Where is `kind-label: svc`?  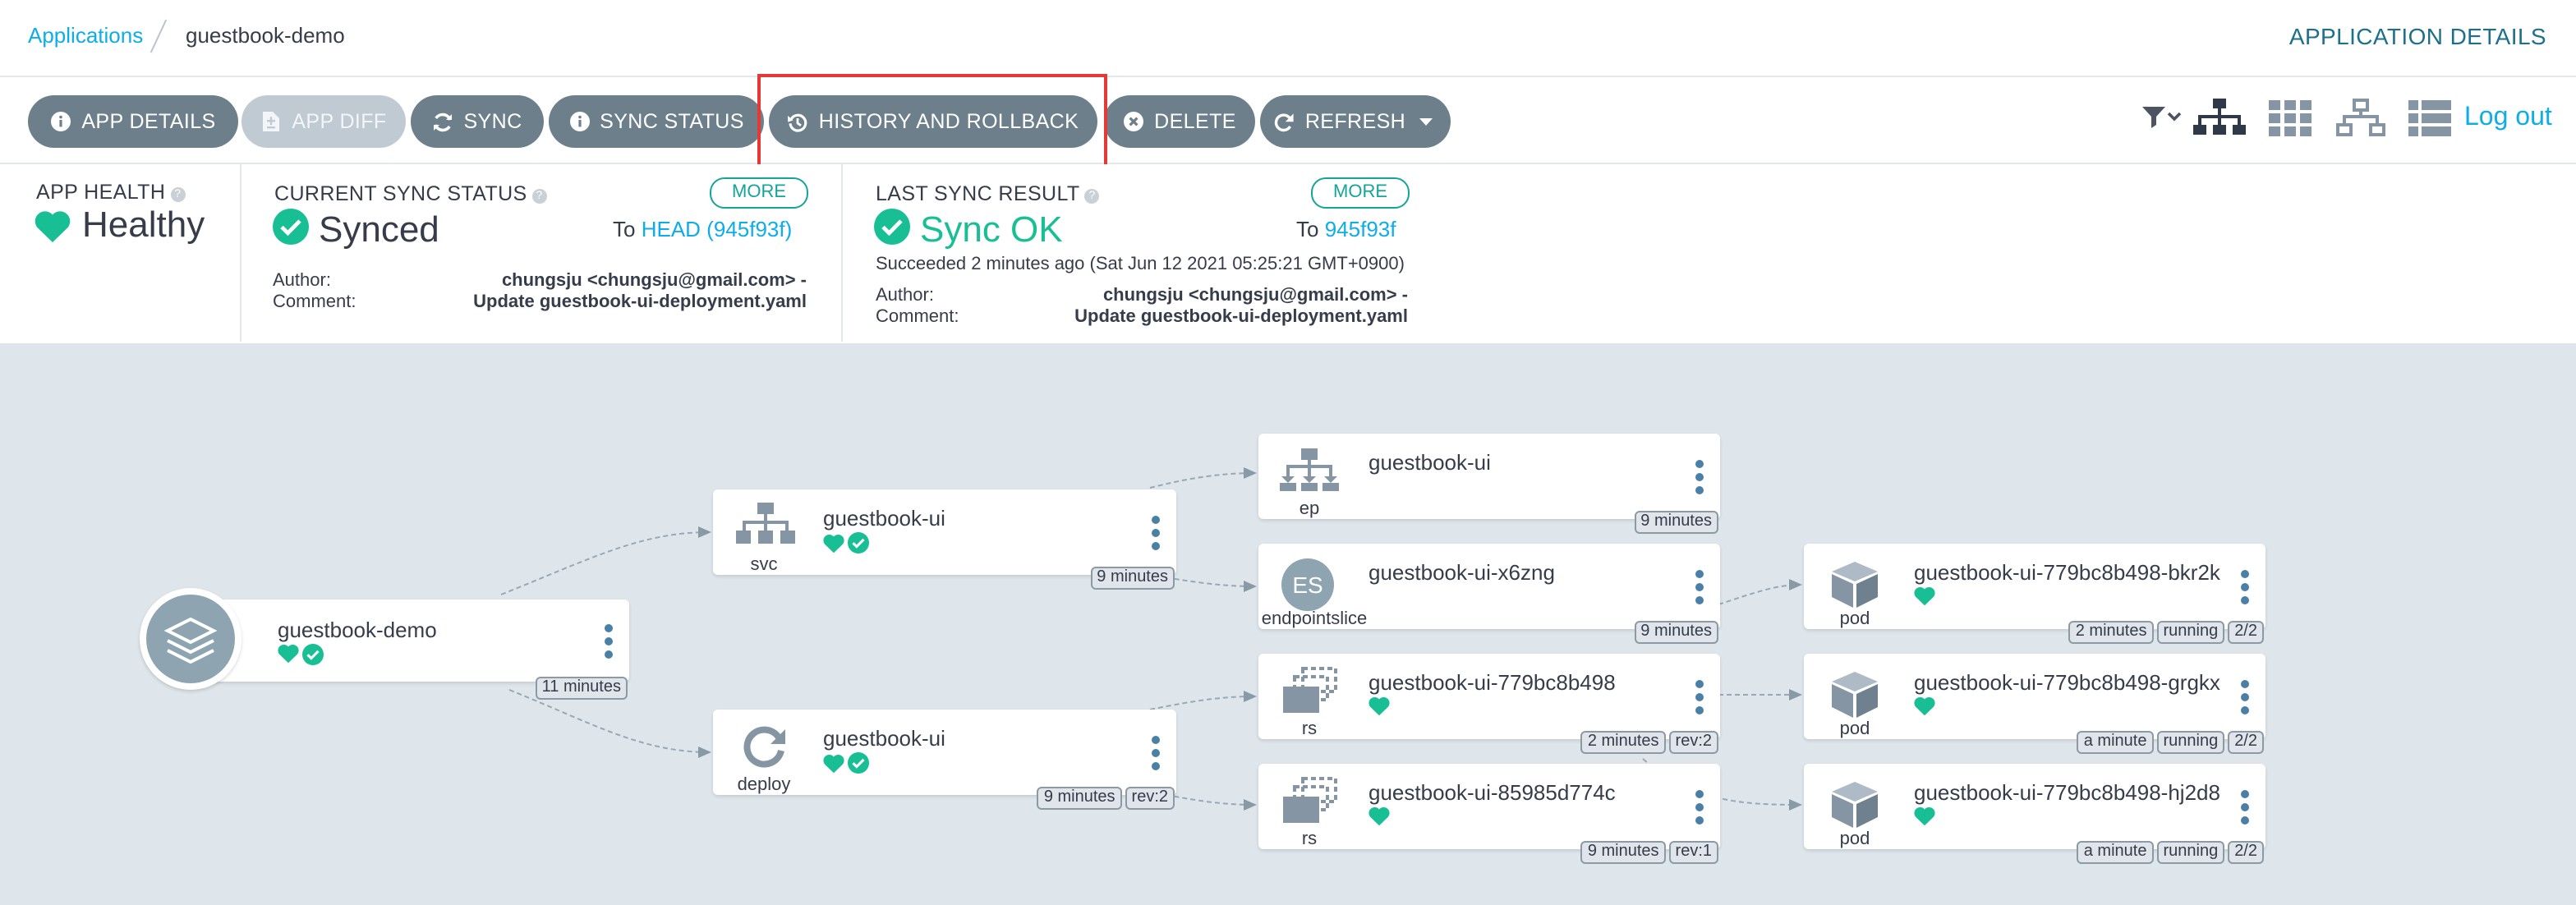 kind-label: svc is located at coordinates (764, 565).